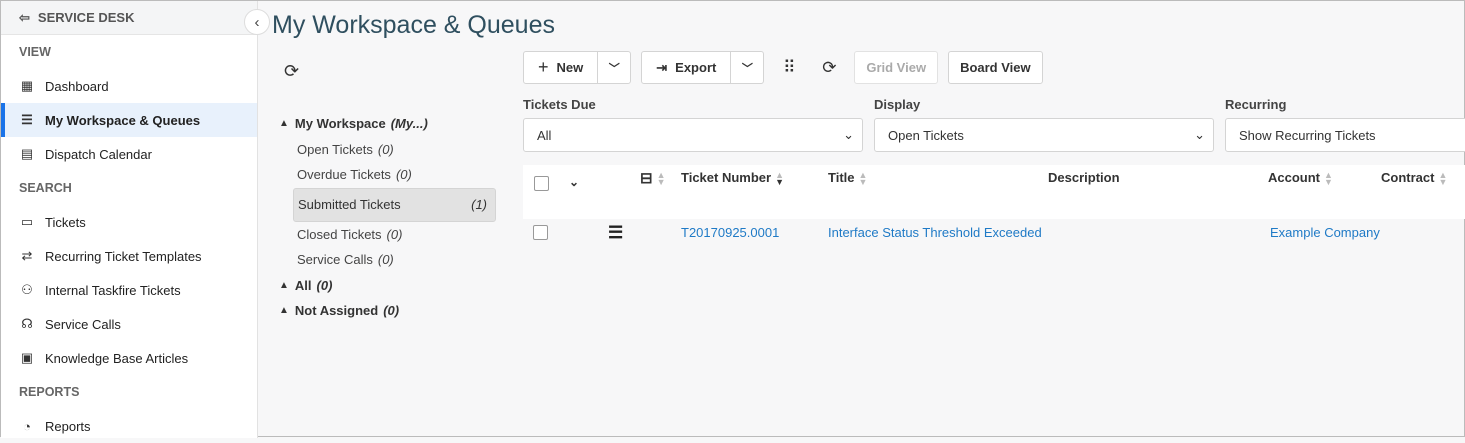 This screenshot has width=1465, height=443. What do you see at coordinates (543, 67) in the screenshot?
I see `plus-icon: +` at bounding box center [543, 67].